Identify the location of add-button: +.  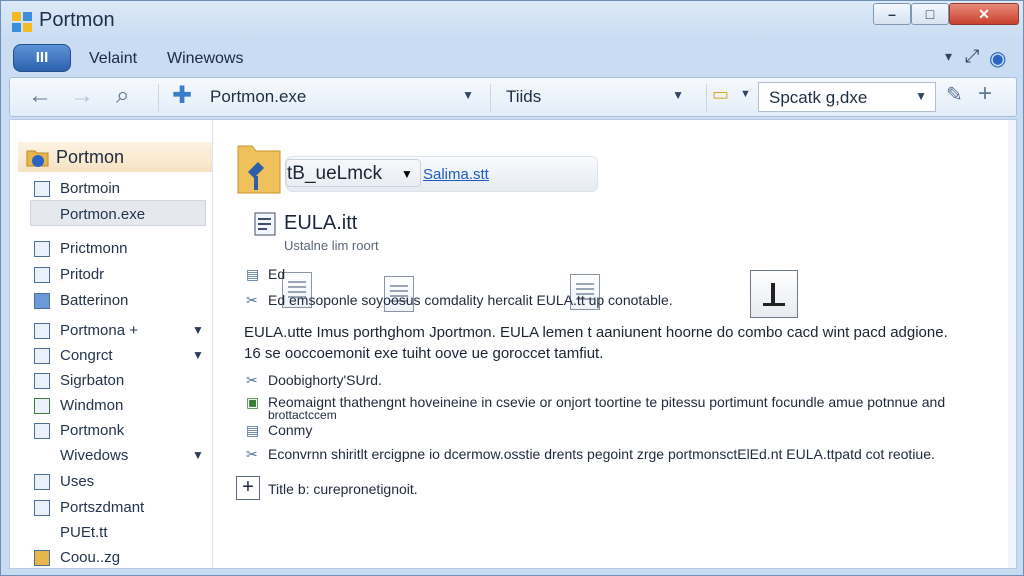
(248, 488).